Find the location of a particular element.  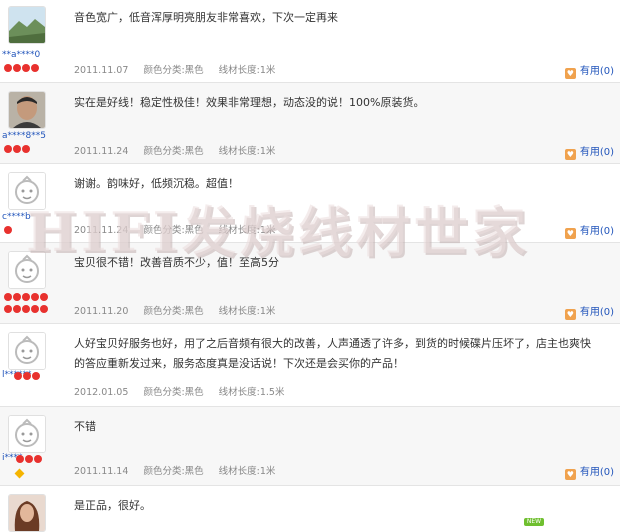

review-content: 宝贝很不错！改善音质不少，值！至高5分 is located at coordinates (176, 262).